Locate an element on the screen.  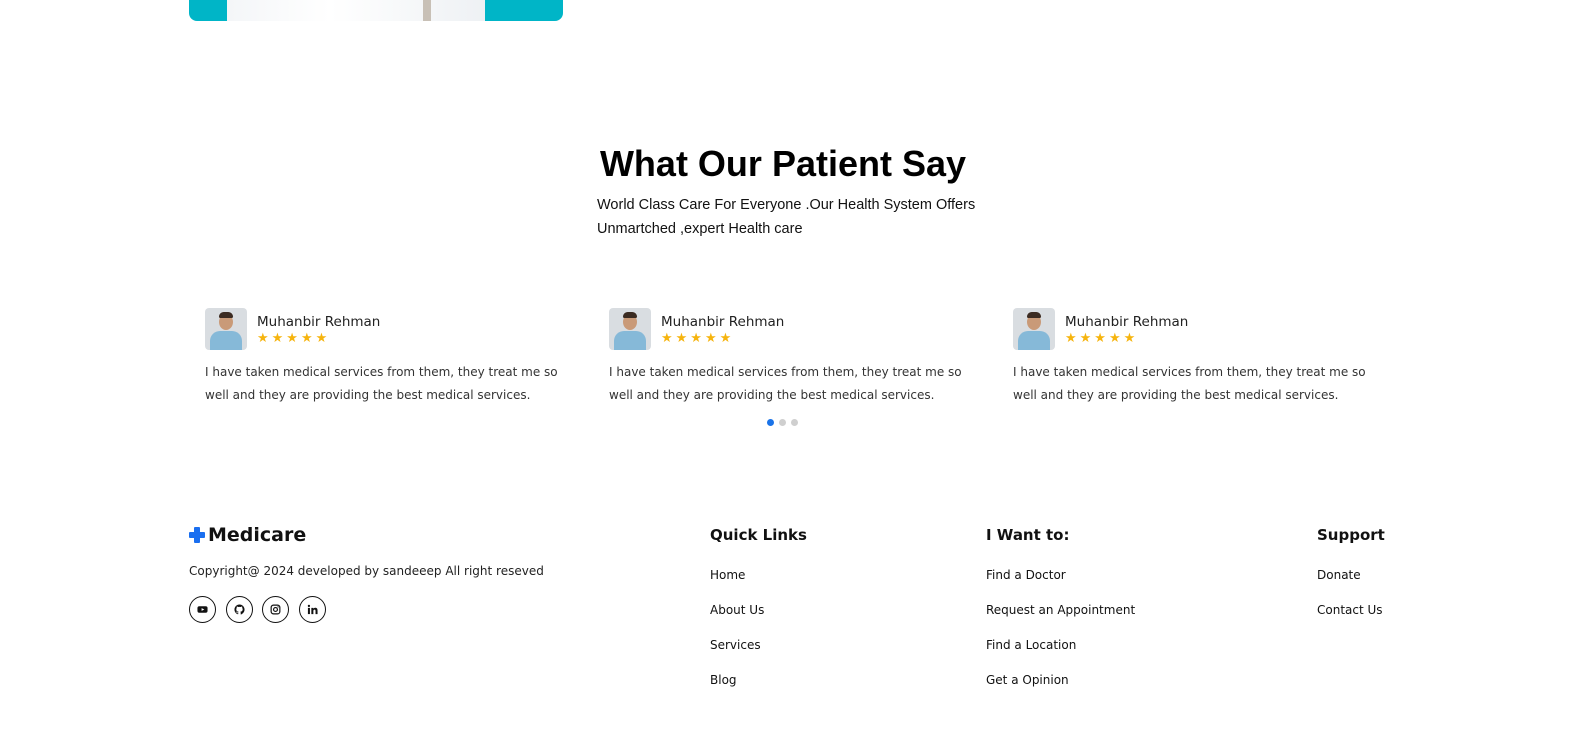
doctor-image-bottom is located at coordinates (376, 10).